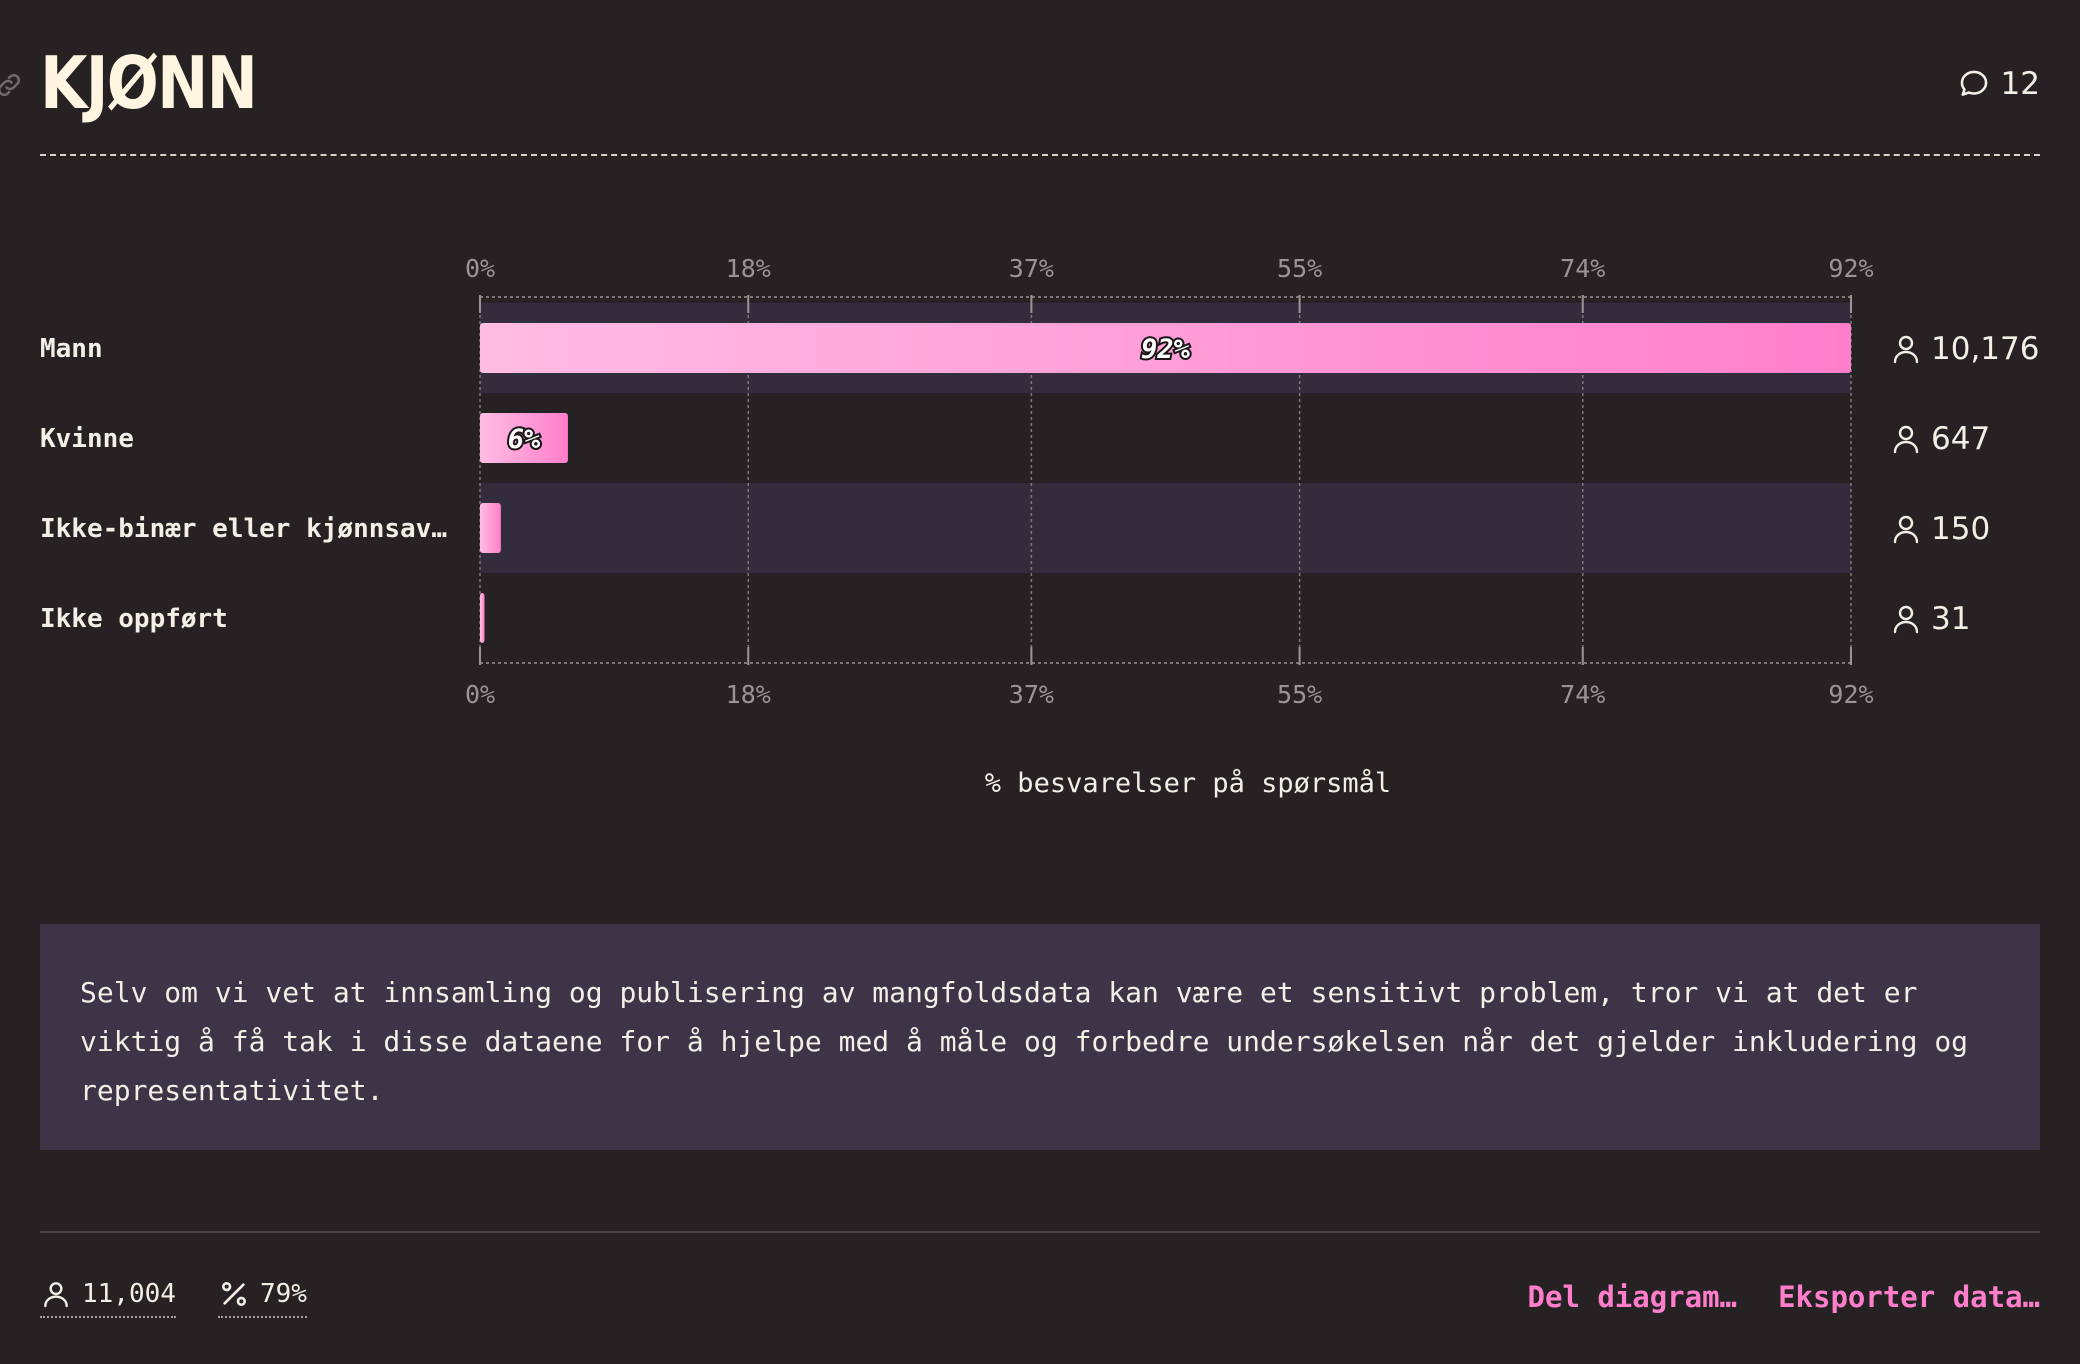 The height and width of the screenshot is (1364, 2080). What do you see at coordinates (1850, 268) in the screenshot?
I see `top-tick-label: 92%` at bounding box center [1850, 268].